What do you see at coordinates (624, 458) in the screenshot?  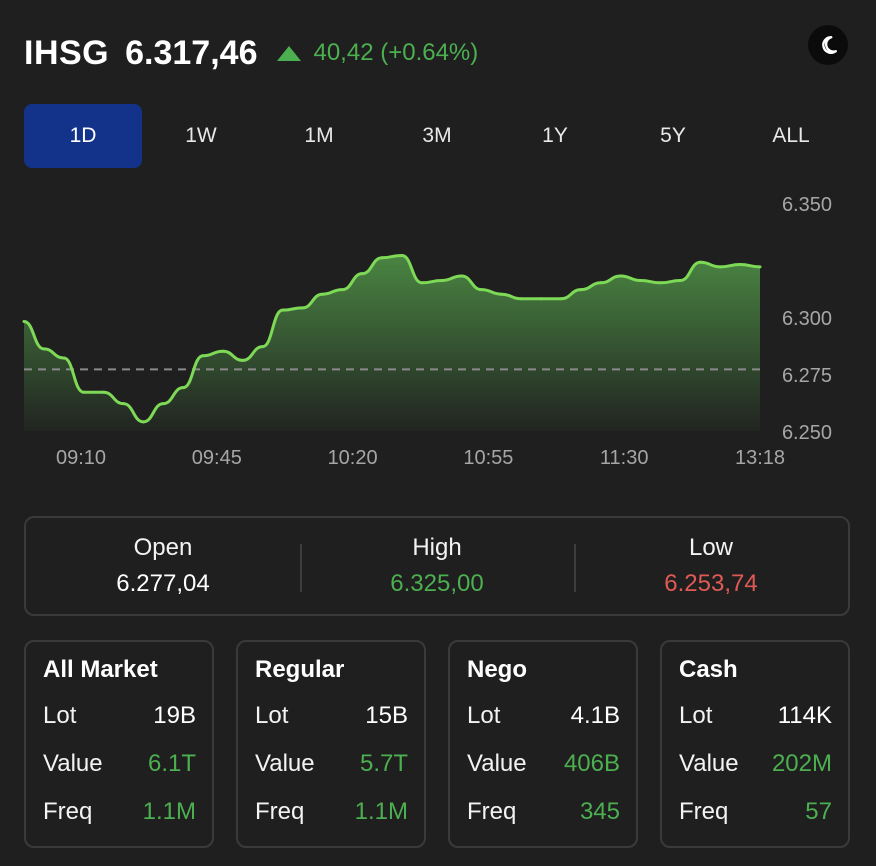 I see `x-tick-label: 11:30` at bounding box center [624, 458].